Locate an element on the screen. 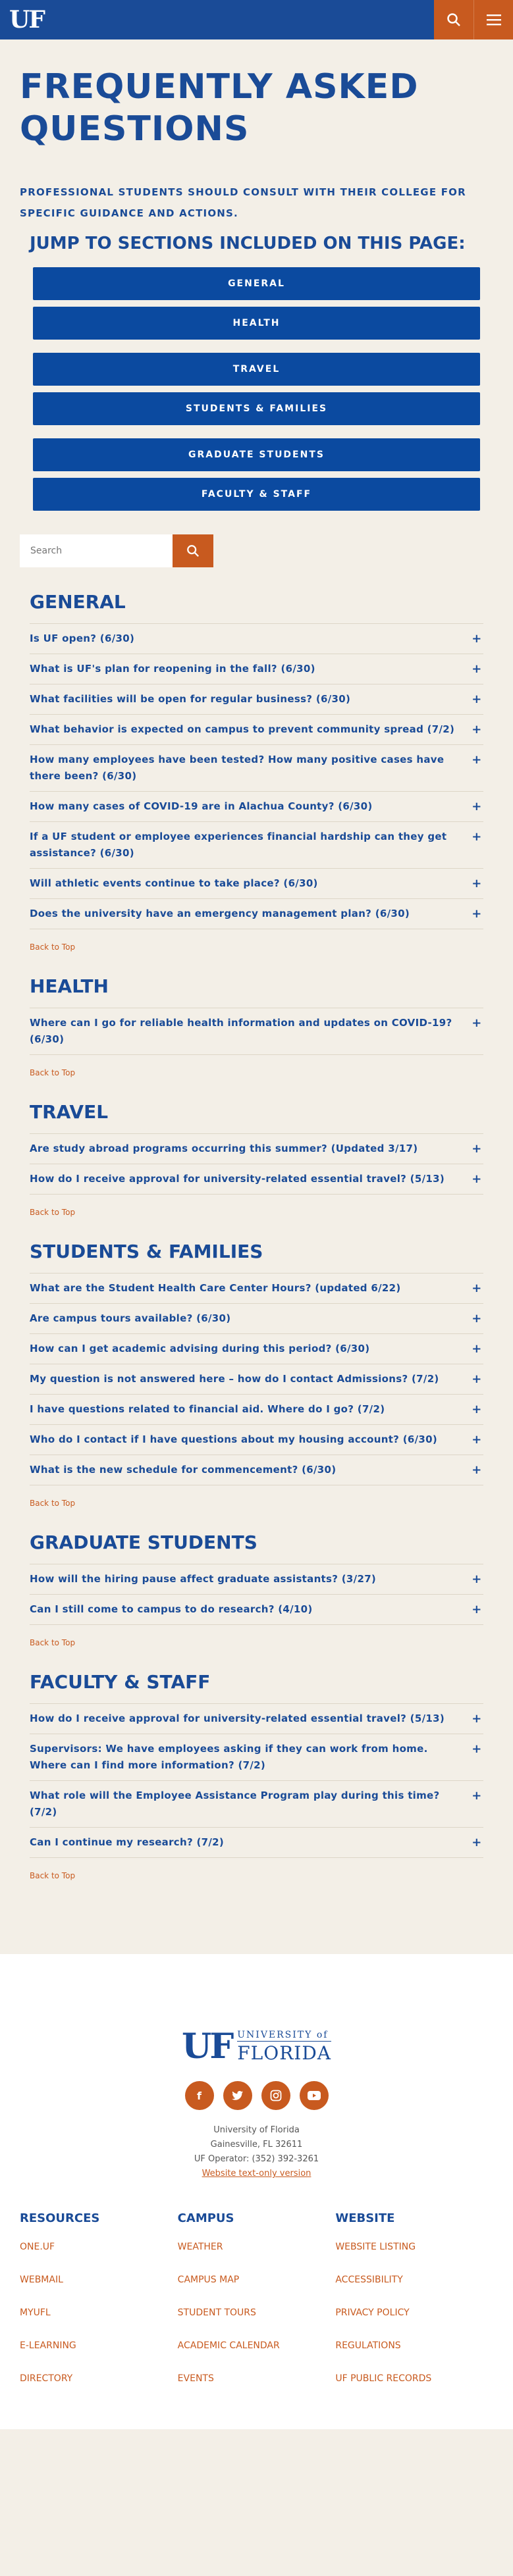 Image resolution: width=513 pixels, height=2576 pixels. text-only-link: Website text-only version is located at coordinates (256, 2174).